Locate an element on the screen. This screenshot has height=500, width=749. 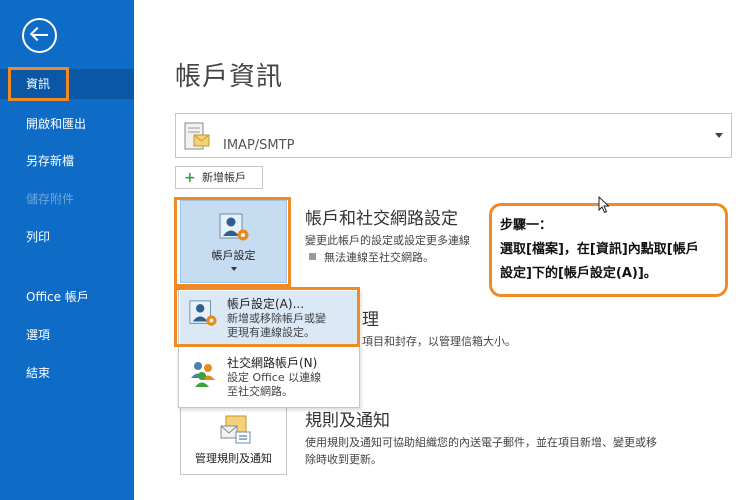
step-annotation: 步驟一： 選取[檔案]，在[資訊]內點取[帳戶 設定]下的[帳戶設定(A)]。 is located at coordinates (608, 250).